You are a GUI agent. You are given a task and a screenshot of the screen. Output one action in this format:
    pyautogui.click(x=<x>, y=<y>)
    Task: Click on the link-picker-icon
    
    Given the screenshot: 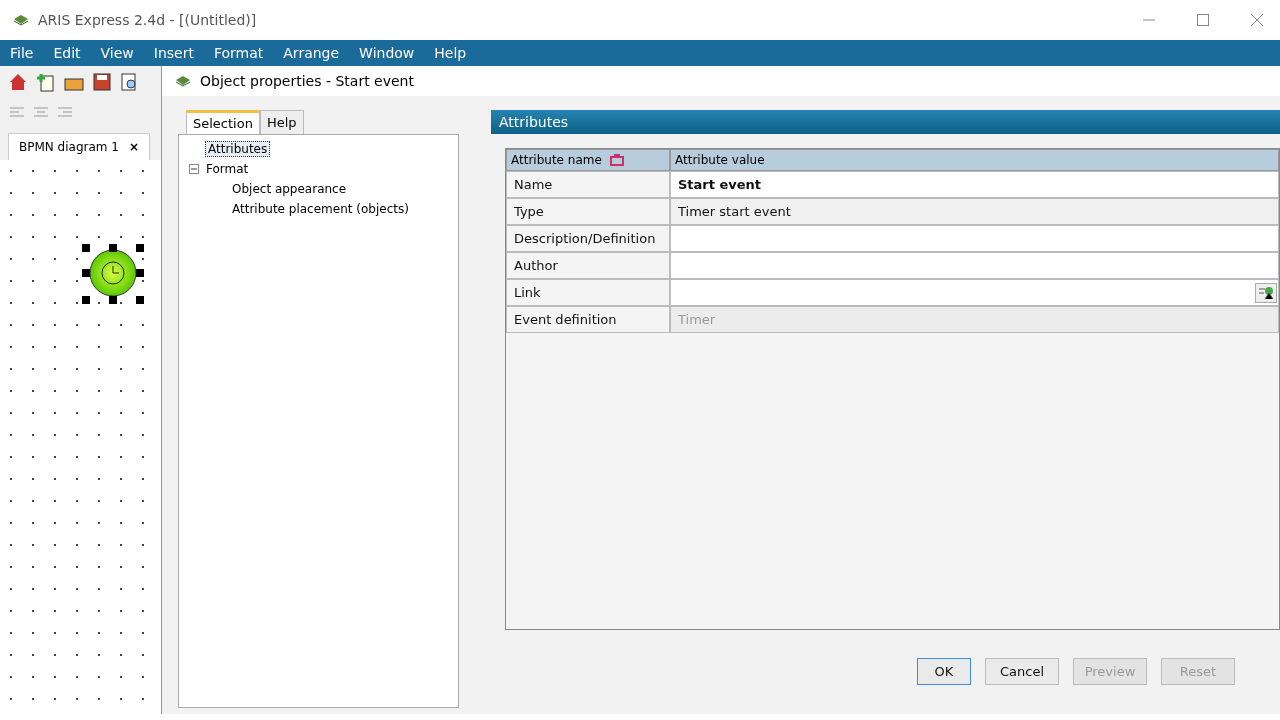 What is the action you would take?
    pyautogui.click(x=1266, y=292)
    